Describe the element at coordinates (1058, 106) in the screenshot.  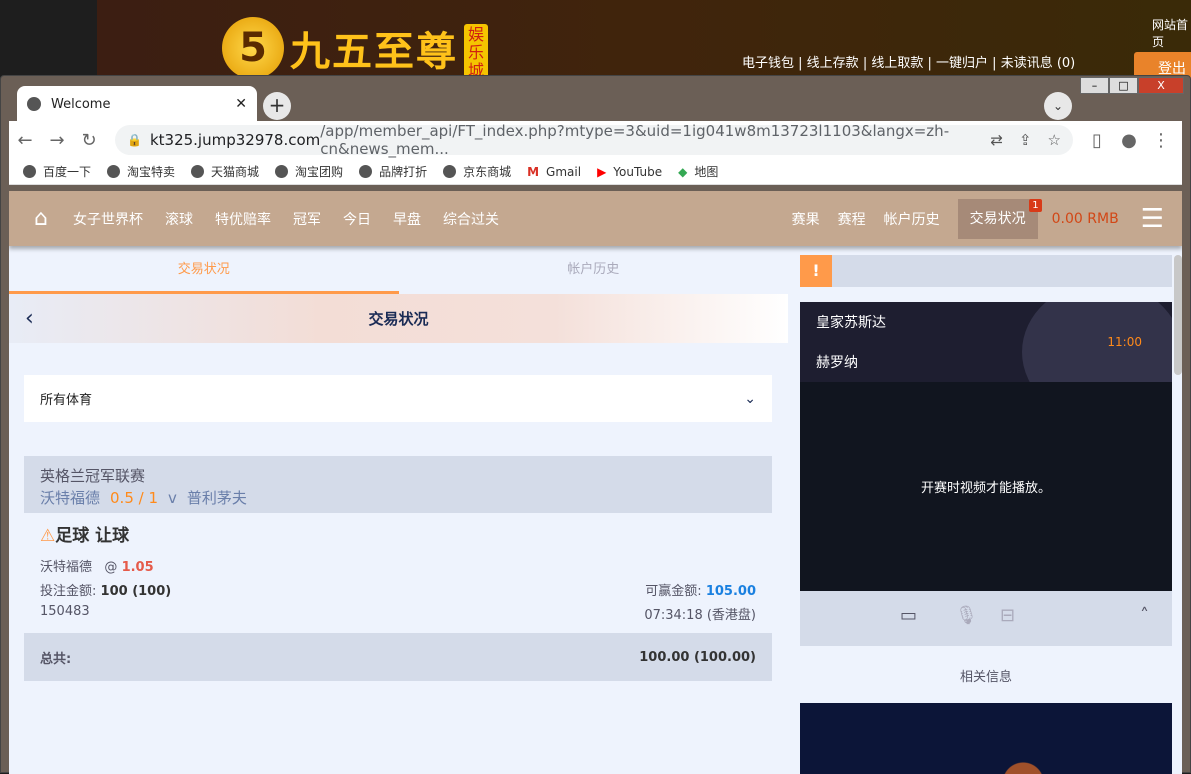
I see `tab-search-button: ⌄` at that location.